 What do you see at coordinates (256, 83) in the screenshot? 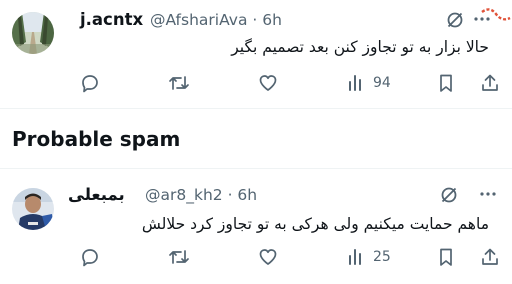
I see `tweet-actions: 94` at bounding box center [256, 83].